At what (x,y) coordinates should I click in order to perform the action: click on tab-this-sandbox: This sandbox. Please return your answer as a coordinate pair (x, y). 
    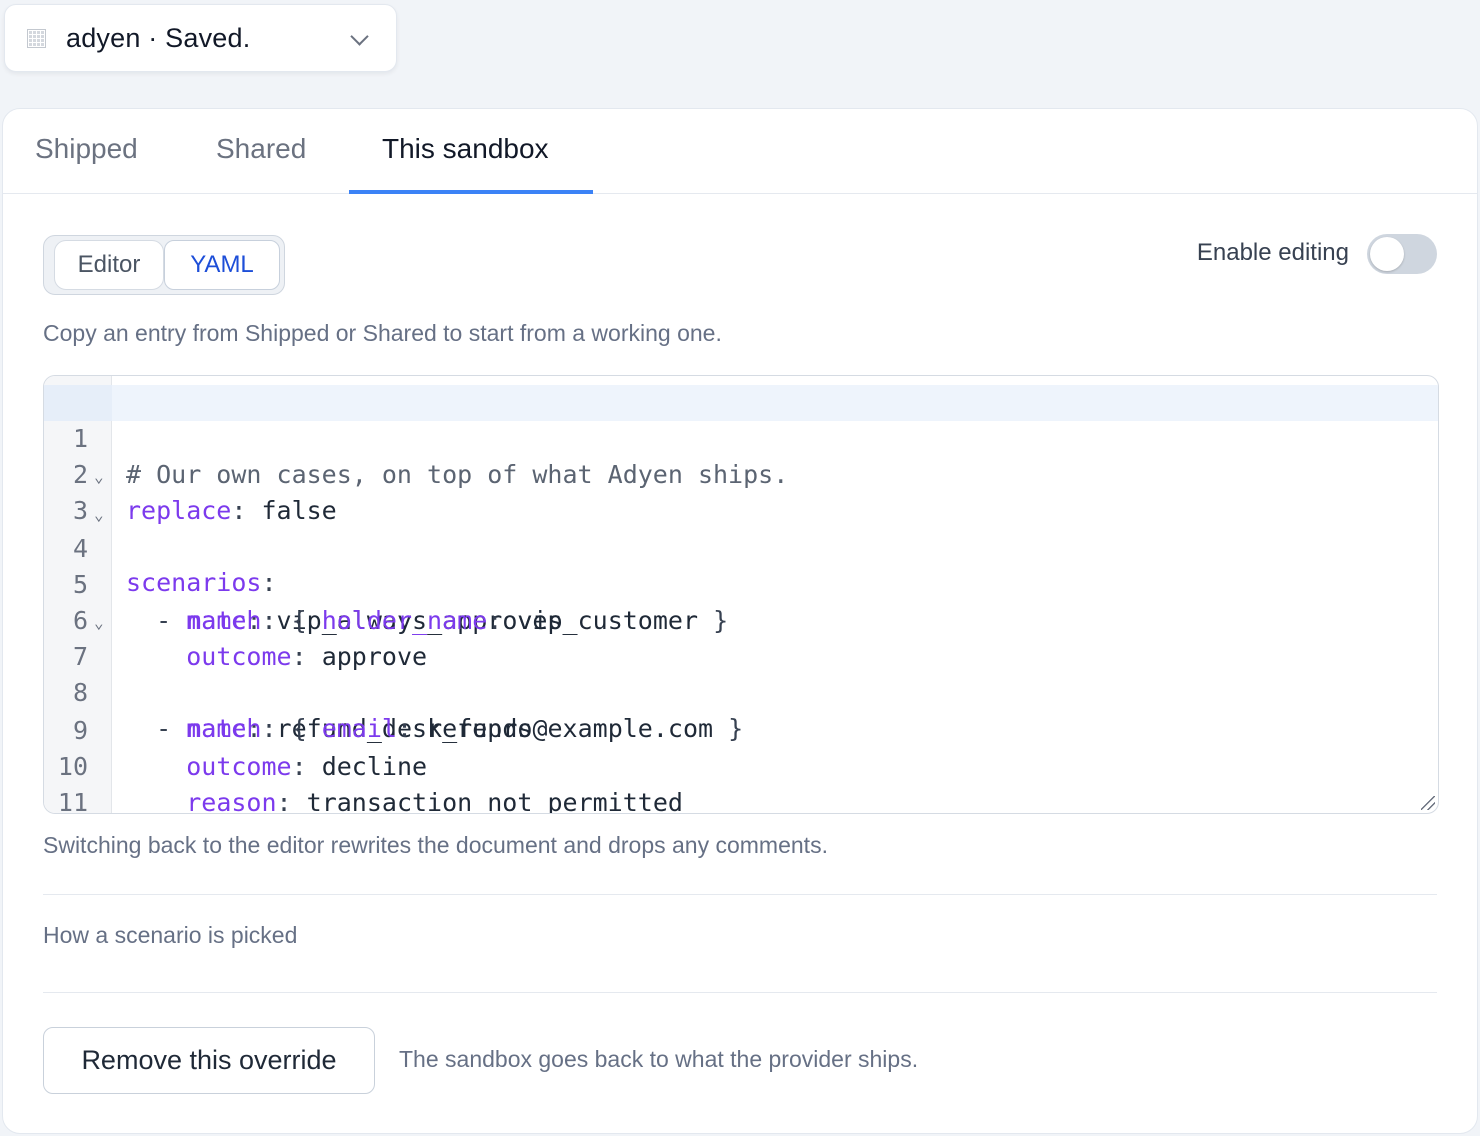
    Looking at the image, I should click on (465, 149).